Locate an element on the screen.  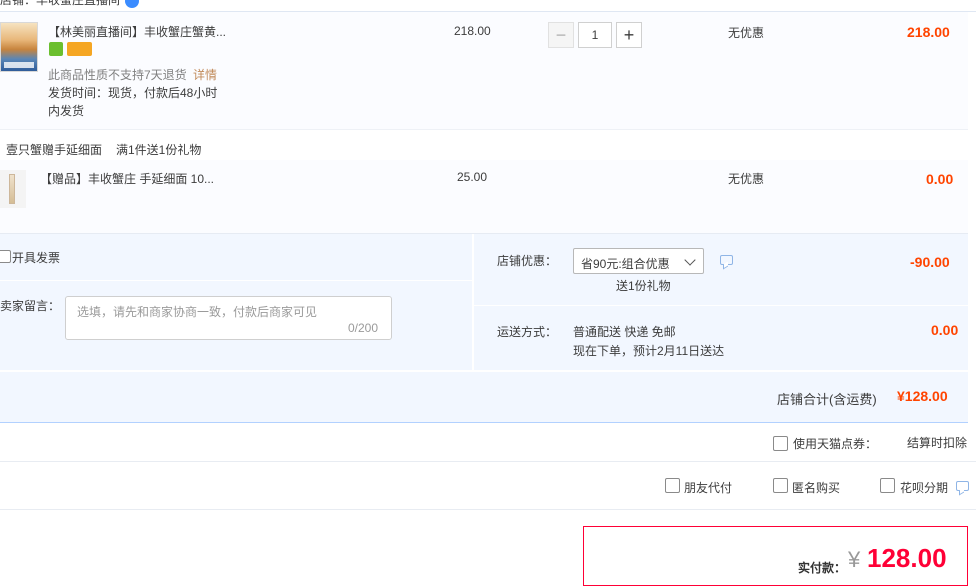
shipping-time-cont: 内发货 is located at coordinates (66, 111).